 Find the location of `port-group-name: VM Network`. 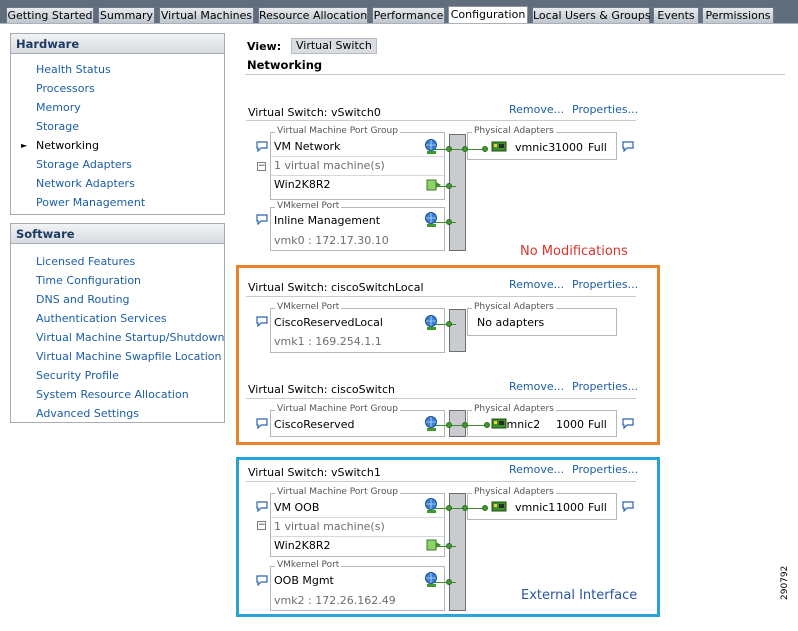

port-group-name: VM Network is located at coordinates (307, 146).